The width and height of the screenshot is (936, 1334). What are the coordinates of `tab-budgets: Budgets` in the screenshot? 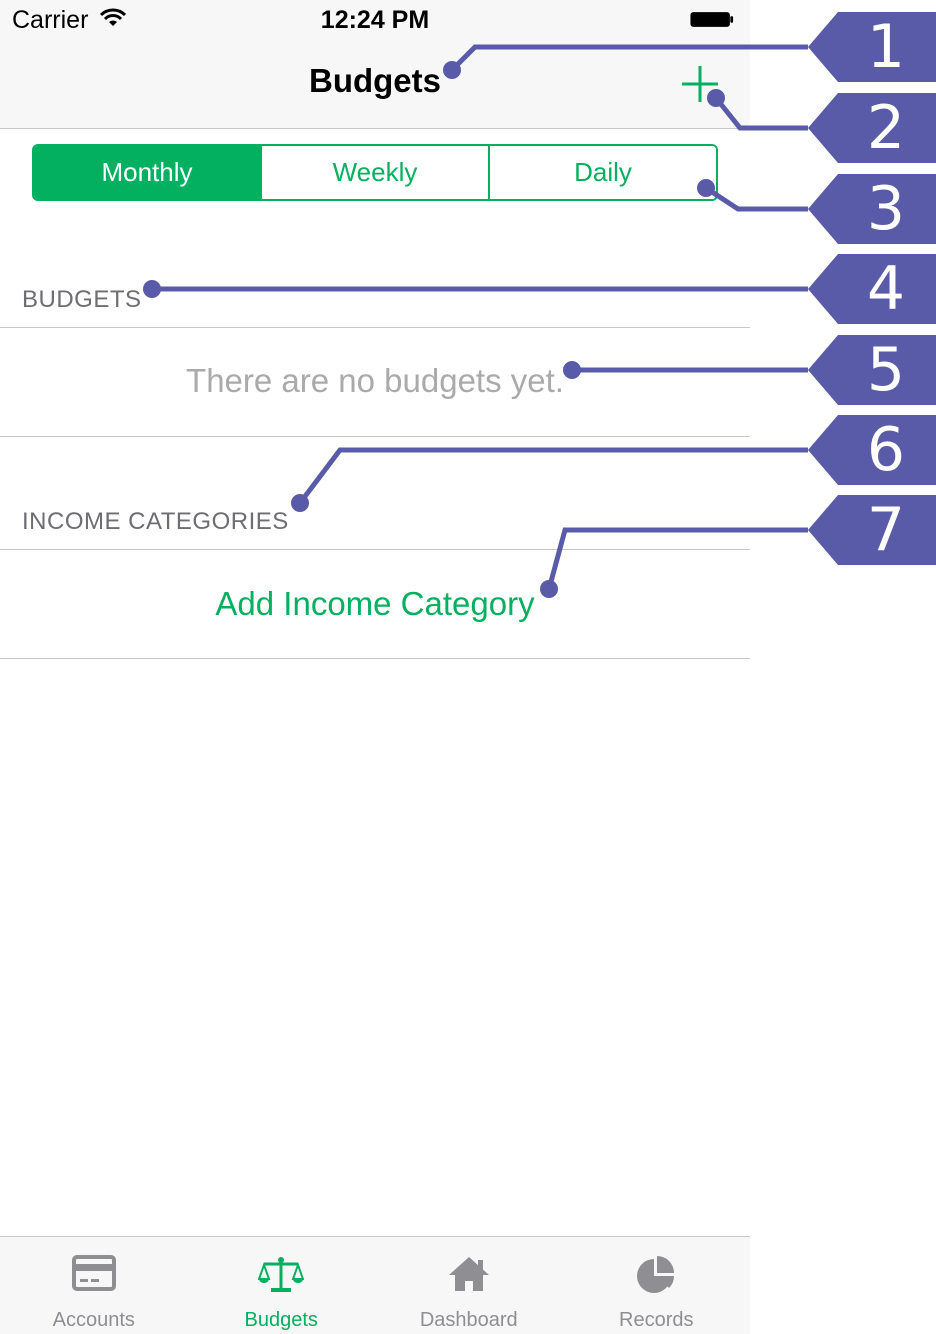 It's located at (282, 1285).